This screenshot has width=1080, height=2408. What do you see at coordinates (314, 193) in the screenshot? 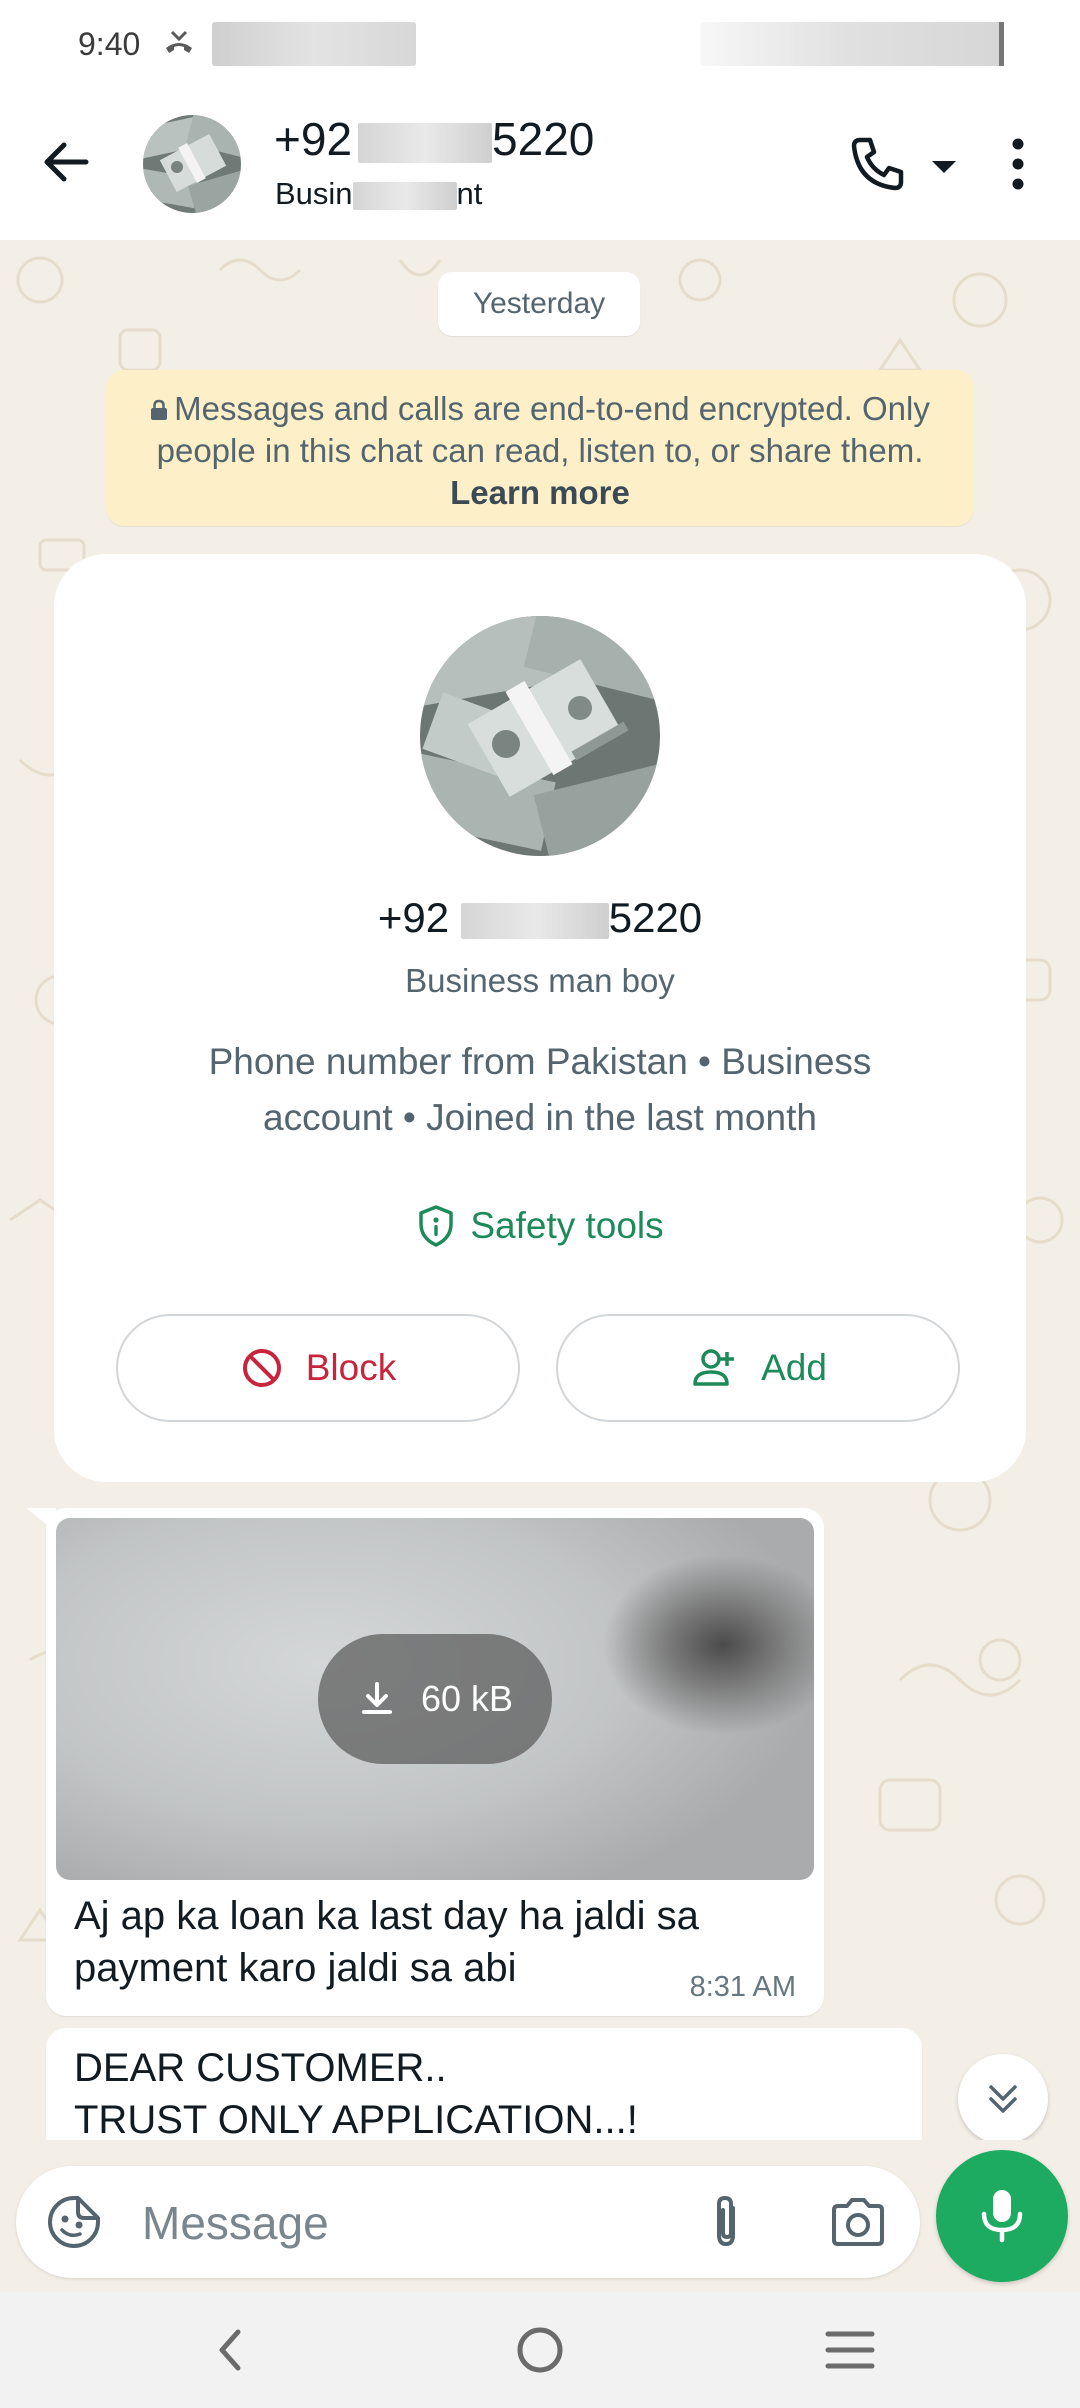
I see `subtitle-prefix: Busin` at bounding box center [314, 193].